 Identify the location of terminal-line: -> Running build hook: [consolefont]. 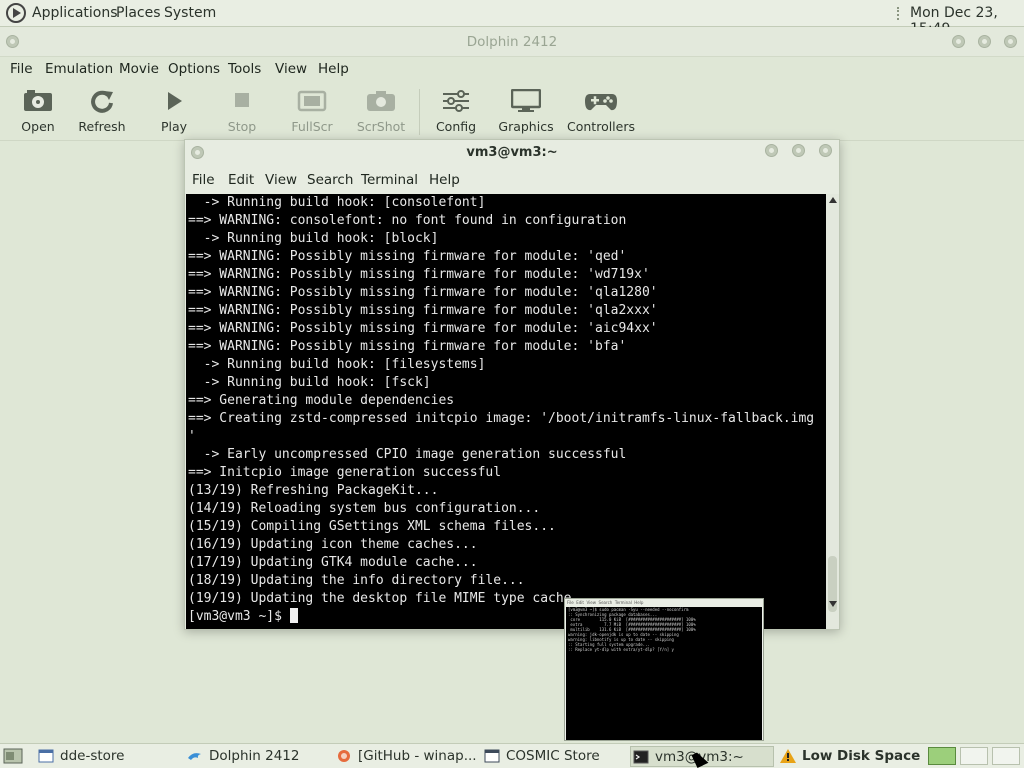
(337, 202).